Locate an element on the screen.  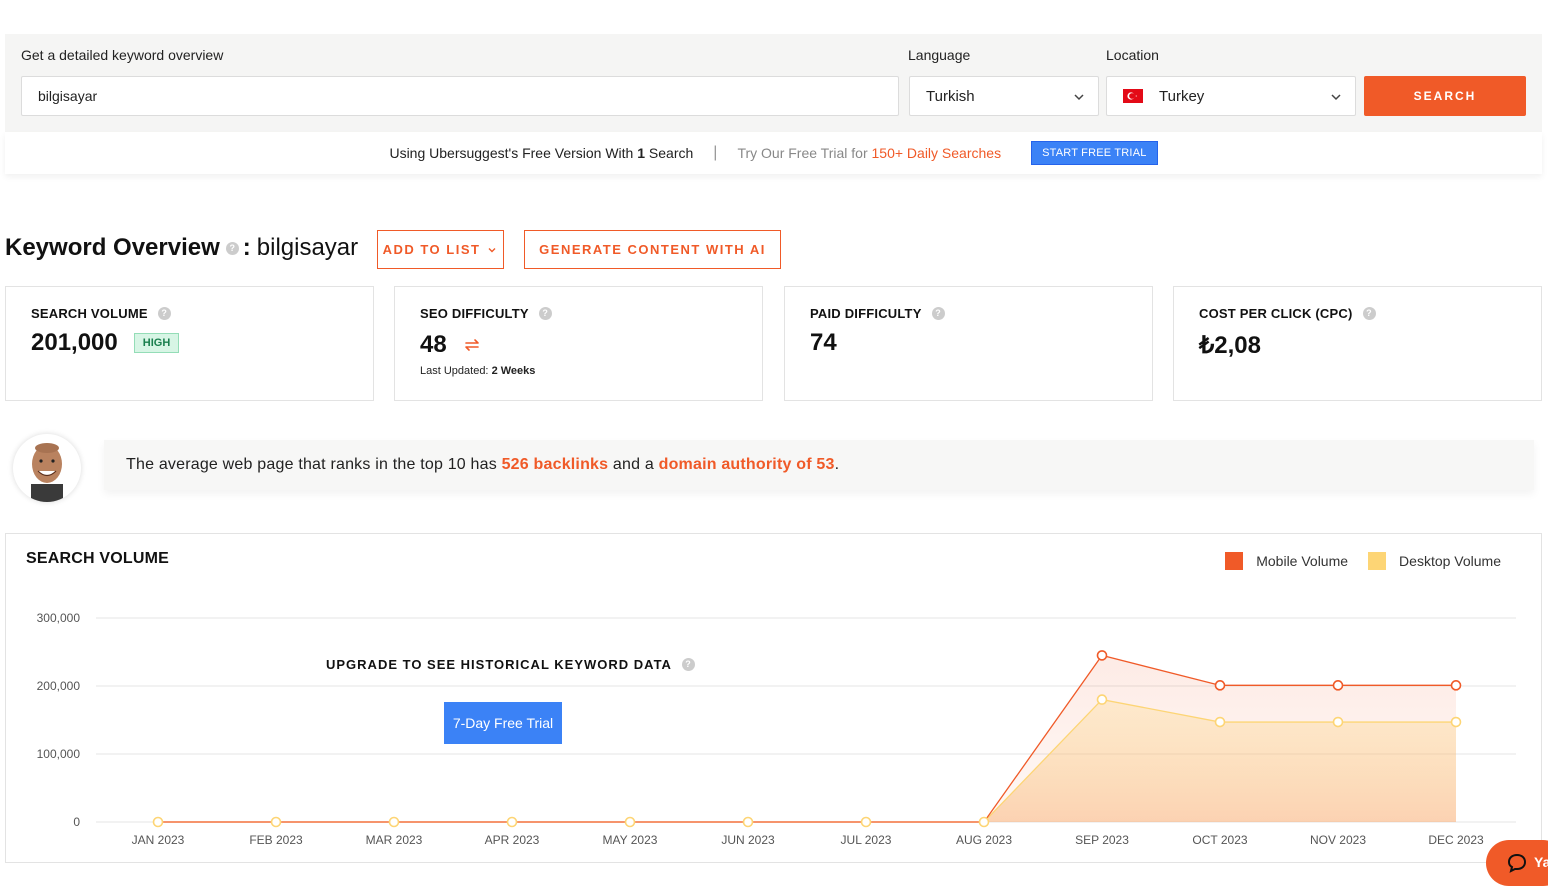
y-tick-label: 200,000 is located at coordinates (59, 686).